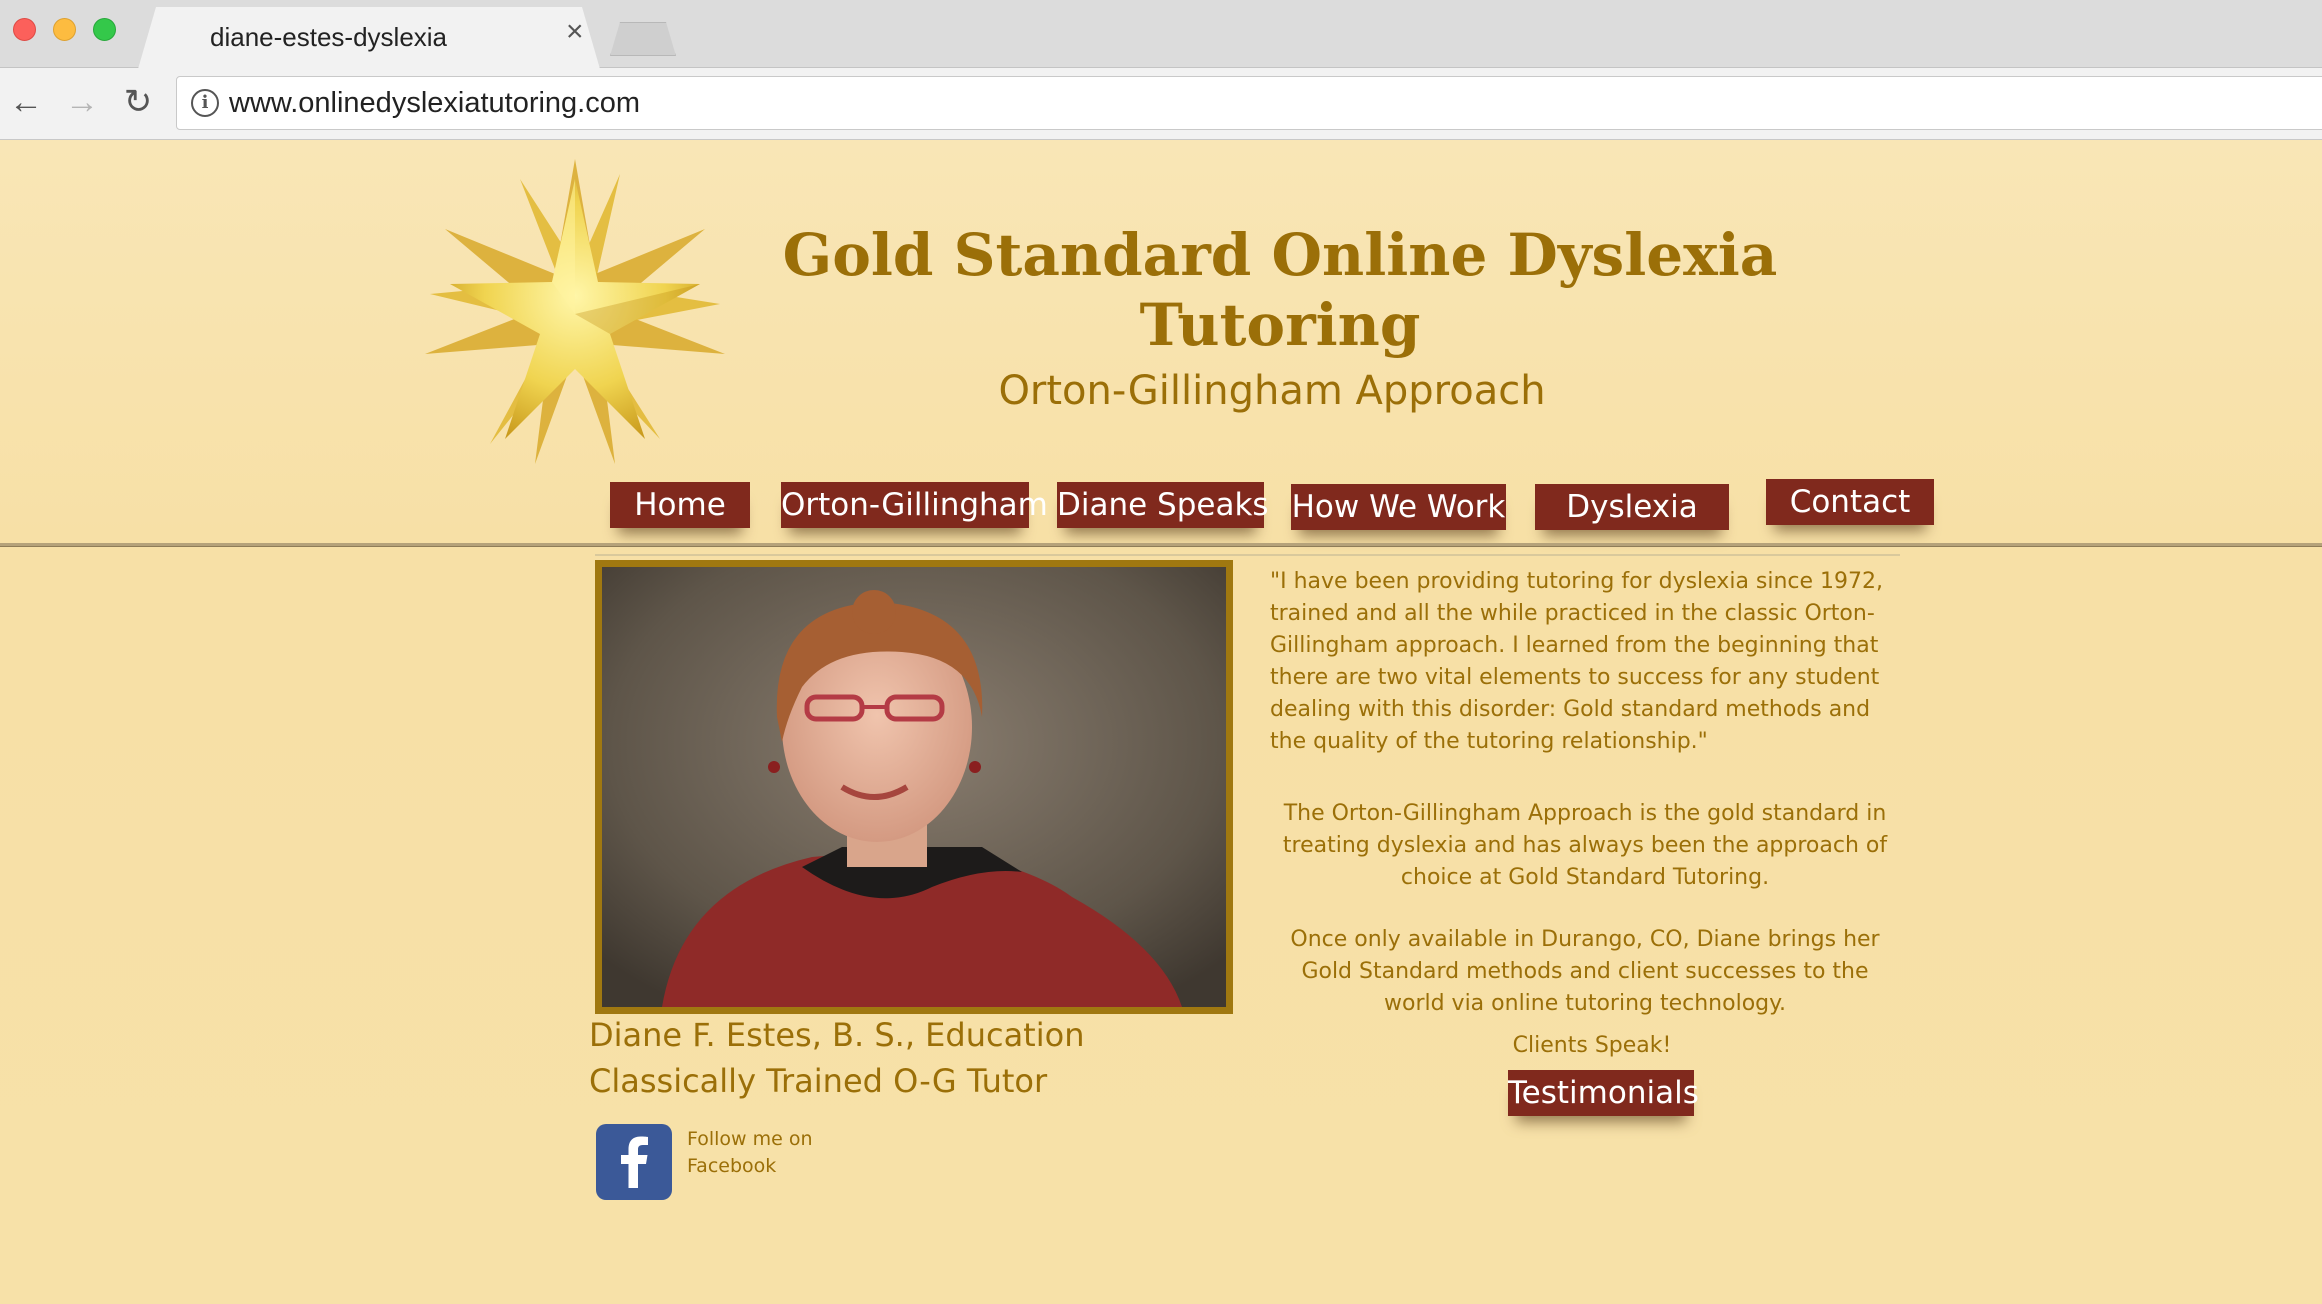 This screenshot has width=2322, height=1304. I want to click on portrait-photo, so click(914, 787).